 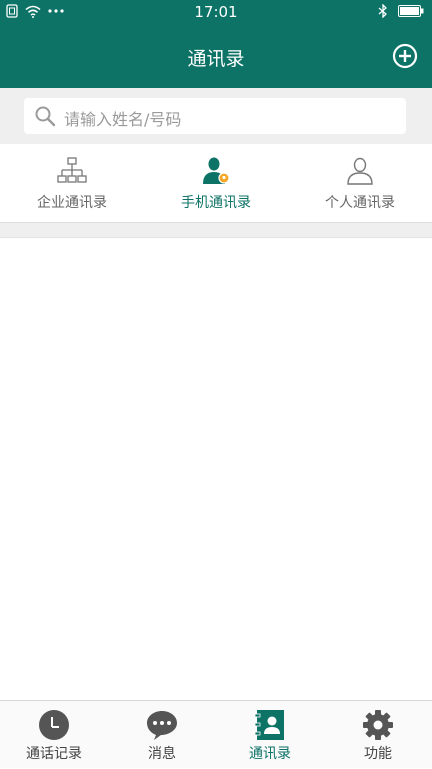 What do you see at coordinates (162, 725) in the screenshot?
I see `chat-bubble-icon` at bounding box center [162, 725].